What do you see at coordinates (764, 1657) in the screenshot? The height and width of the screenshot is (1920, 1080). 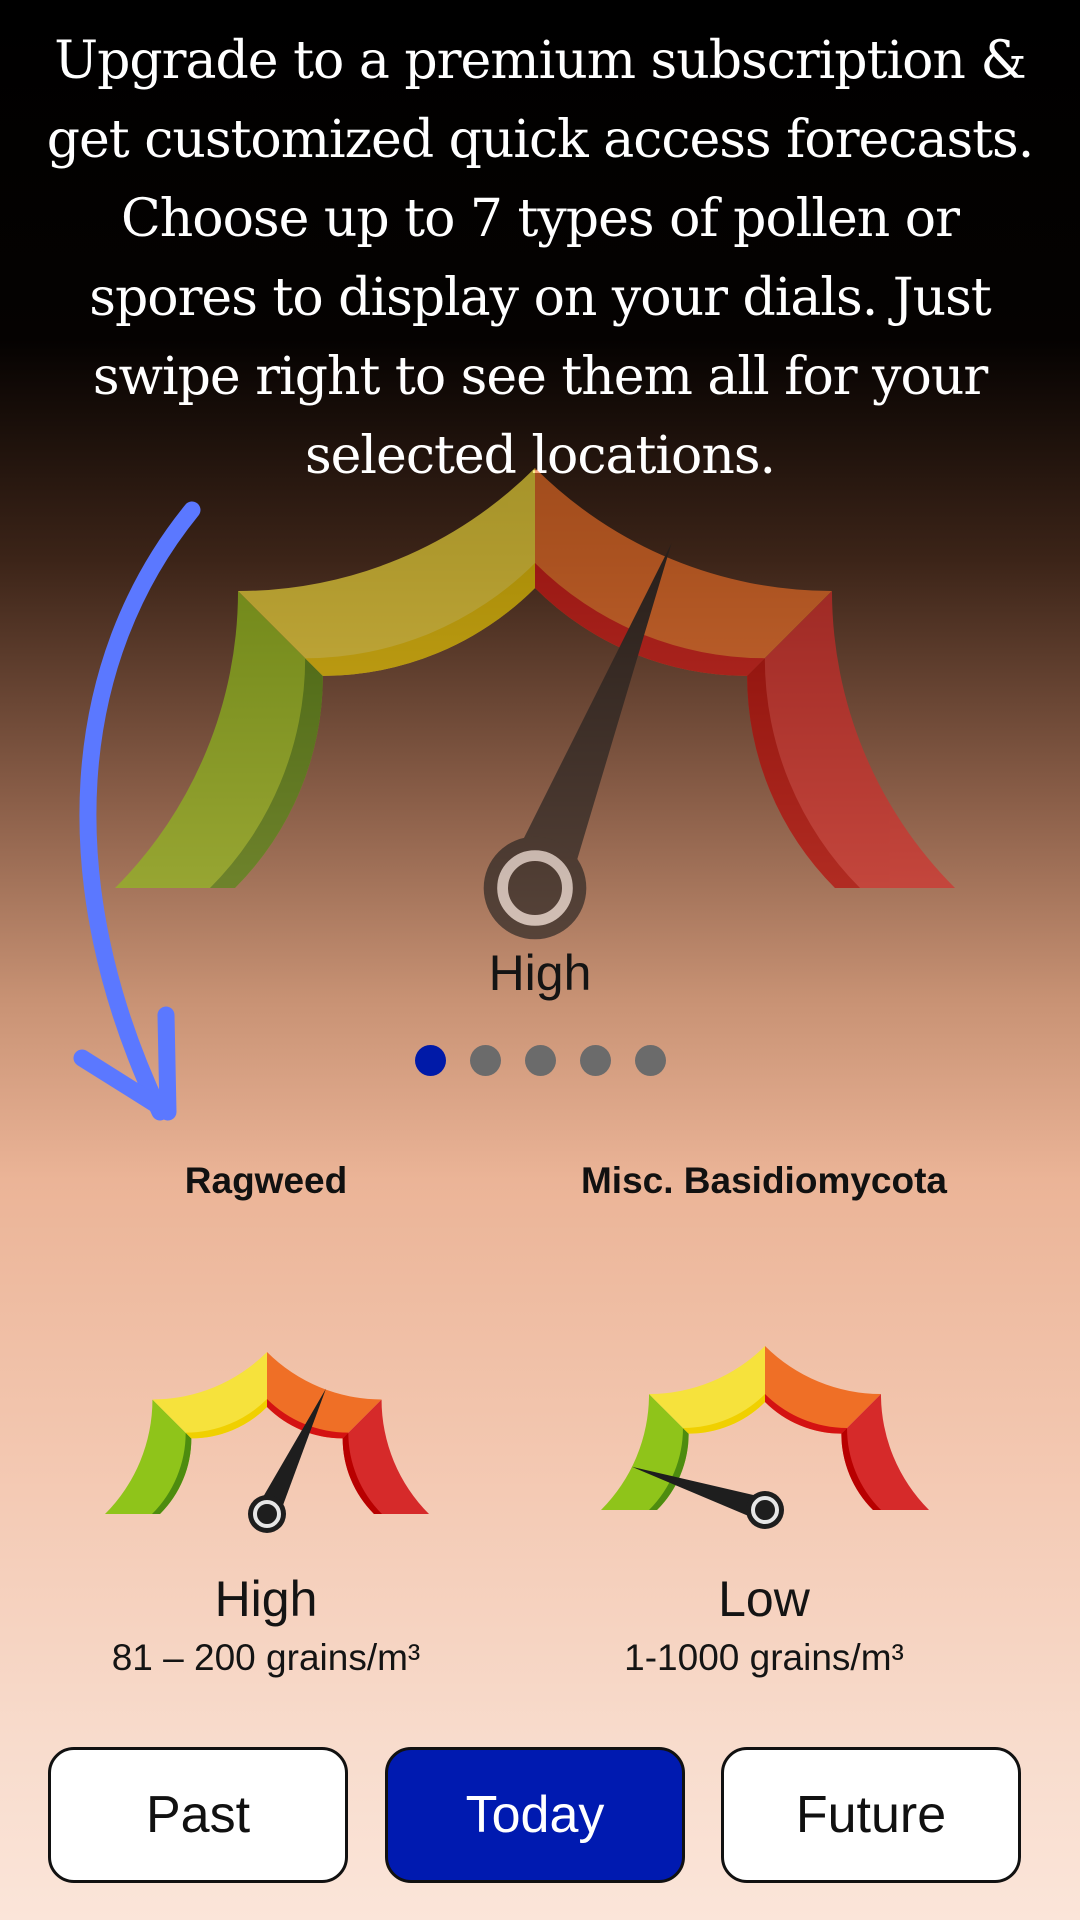 I see `basidiomycota-range: 1-1000 grains/m³` at bounding box center [764, 1657].